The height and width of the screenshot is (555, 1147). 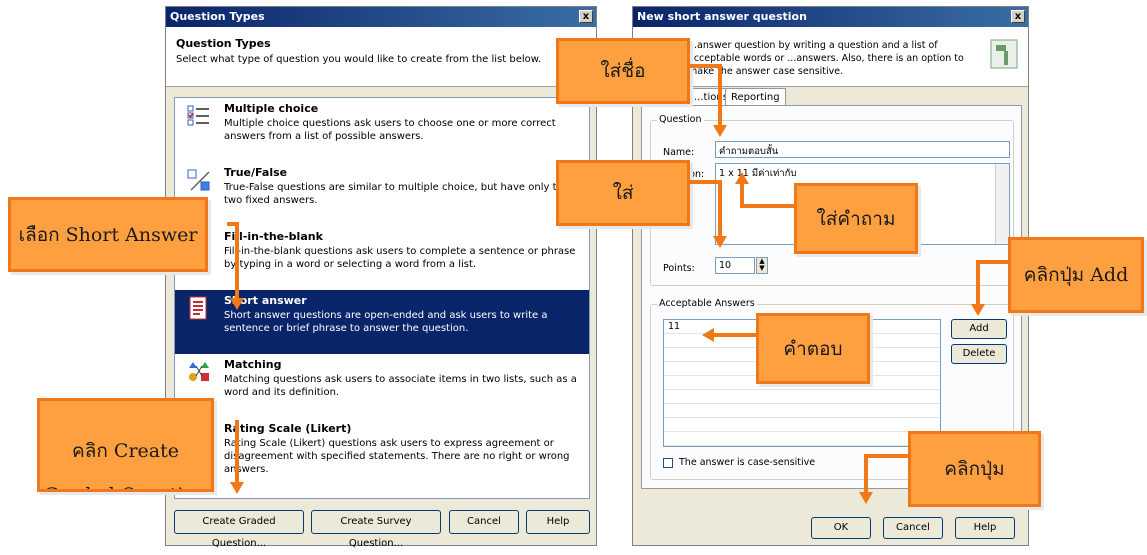 What do you see at coordinates (223, 43) in the screenshot?
I see `header-title: Question Types` at bounding box center [223, 43].